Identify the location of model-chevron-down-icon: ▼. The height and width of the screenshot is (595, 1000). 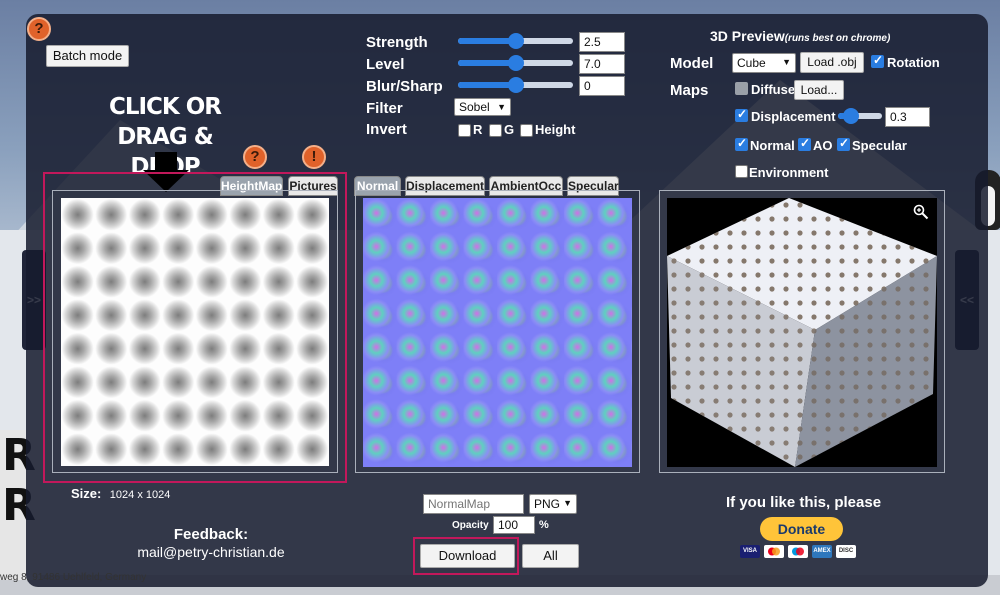
(786, 62).